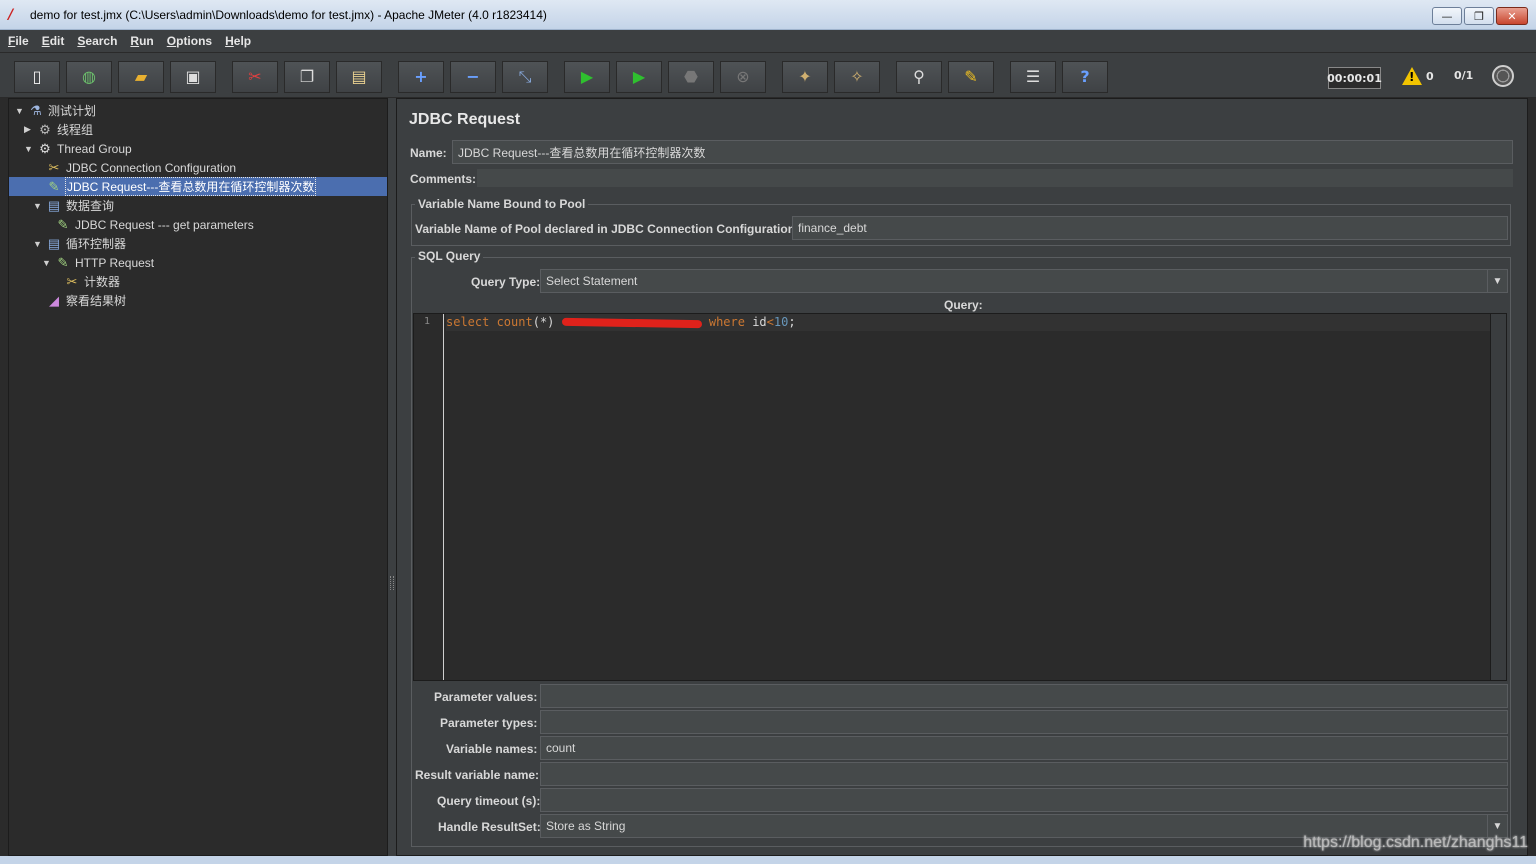  I want to click on tree-node-label: HTTP Request, so click(115, 262).